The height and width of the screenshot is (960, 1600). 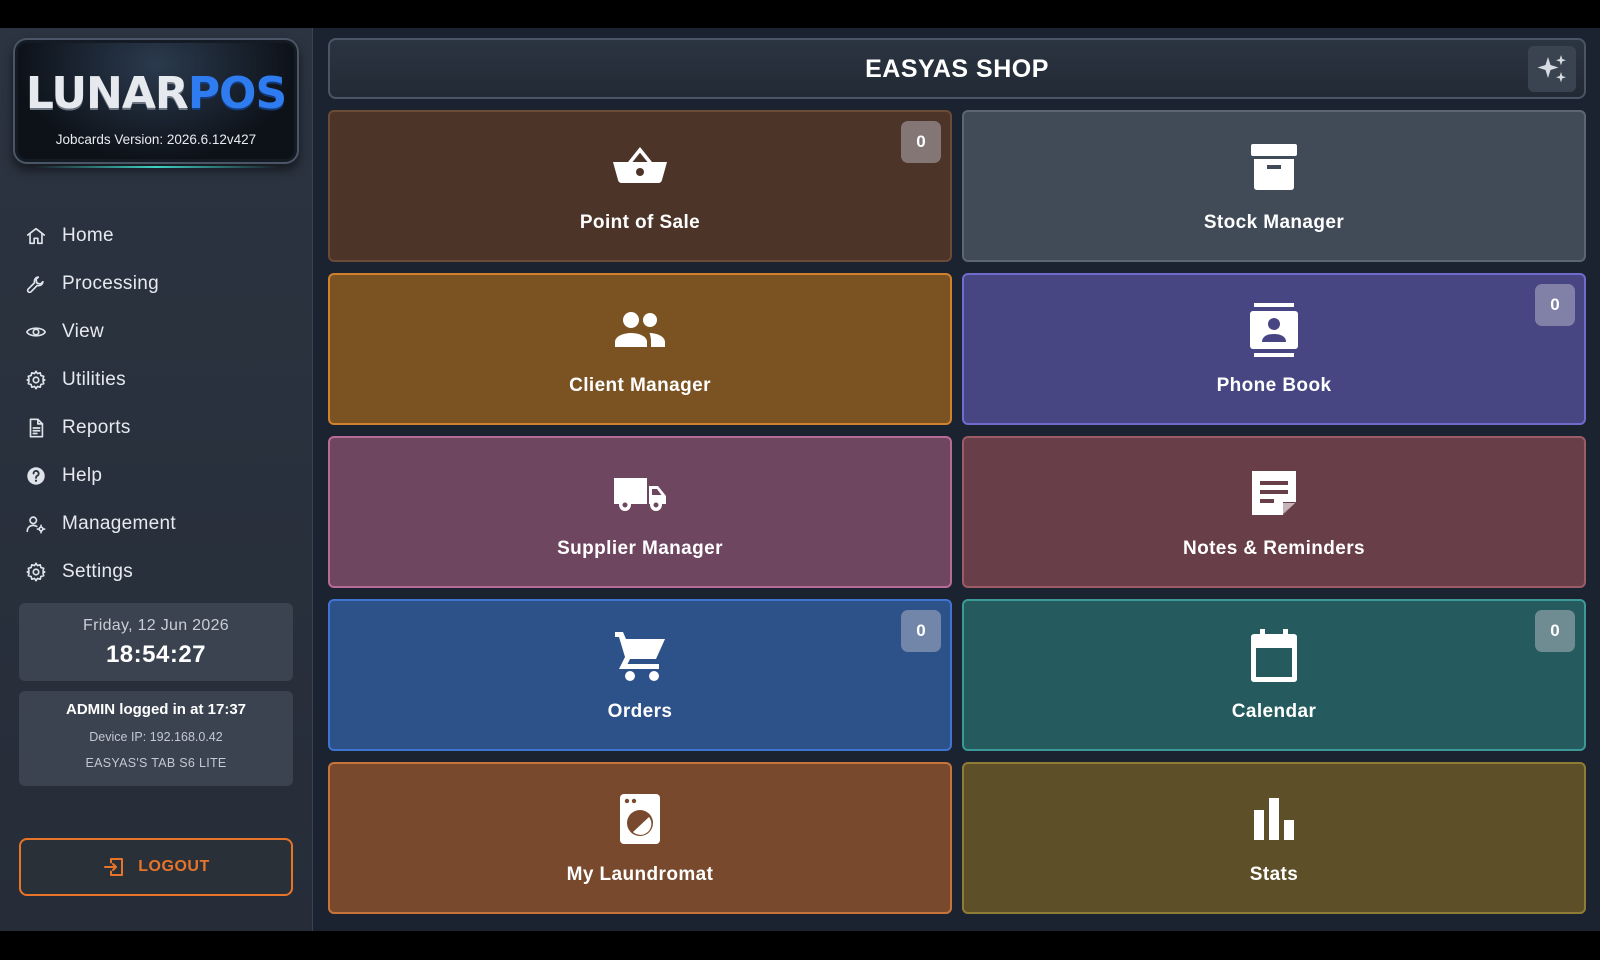 I want to click on logout-button: LOGOUT, so click(x=156, y=867).